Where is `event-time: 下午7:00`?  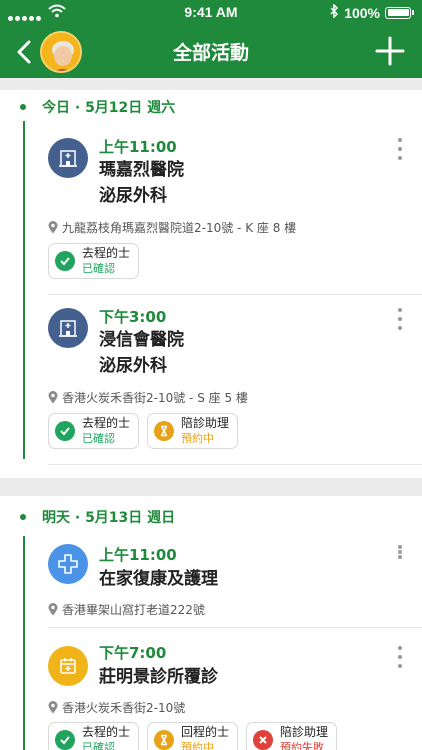 event-time: 下午7:00 is located at coordinates (133, 653).